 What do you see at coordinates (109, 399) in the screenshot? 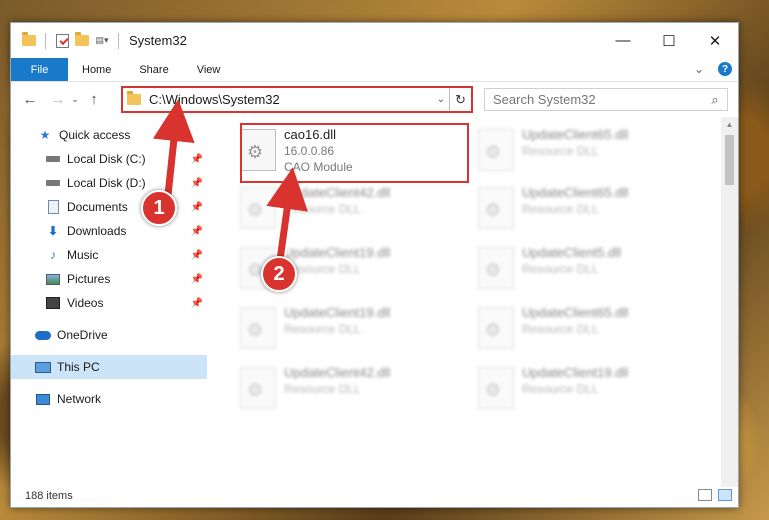
I see `sidebar-item-network: Network` at bounding box center [109, 399].